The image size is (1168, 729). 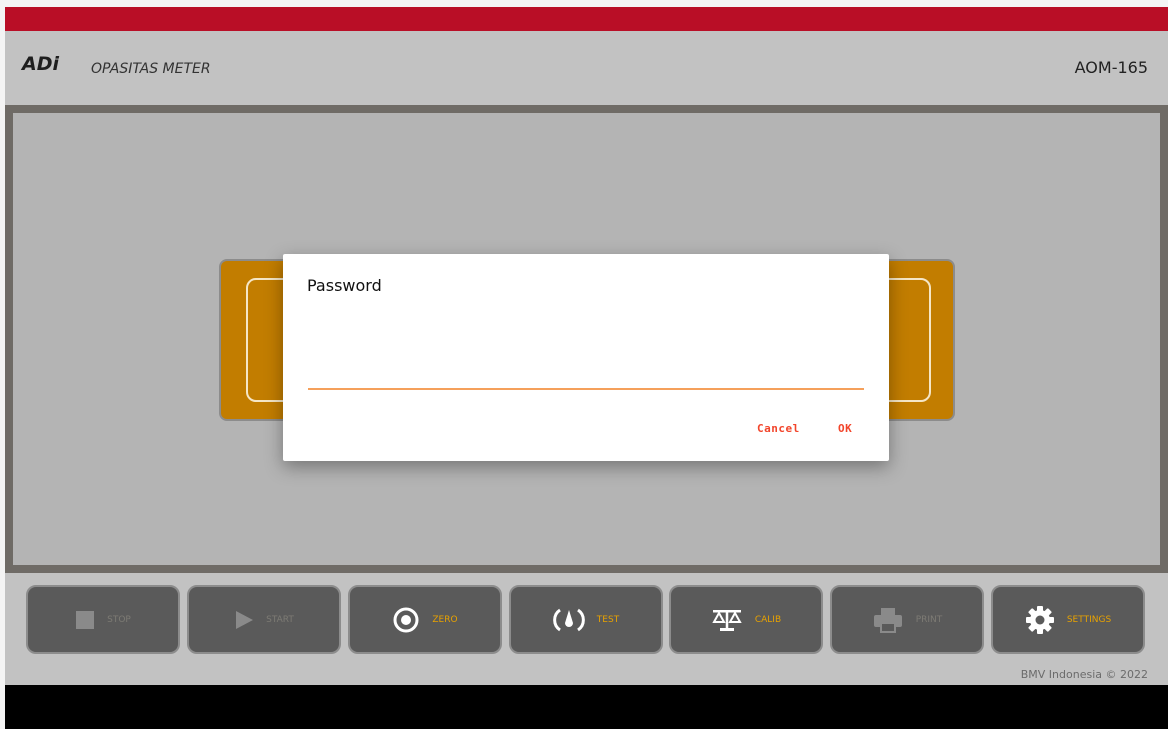 I want to click on zero-button: ZERO, so click(x=425, y=619).